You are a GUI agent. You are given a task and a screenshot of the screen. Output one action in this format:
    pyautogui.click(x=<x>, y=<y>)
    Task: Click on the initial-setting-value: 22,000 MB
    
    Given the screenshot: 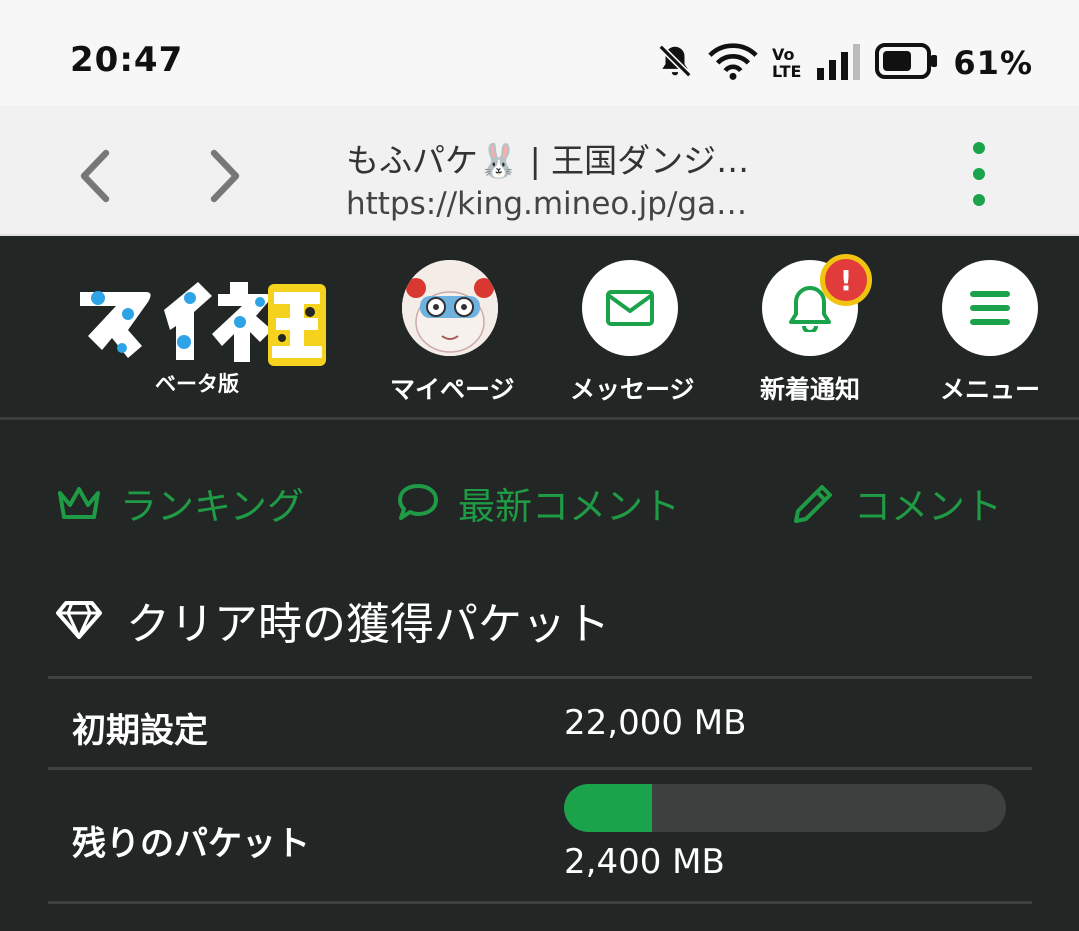 What is the action you would take?
    pyautogui.click(x=655, y=723)
    